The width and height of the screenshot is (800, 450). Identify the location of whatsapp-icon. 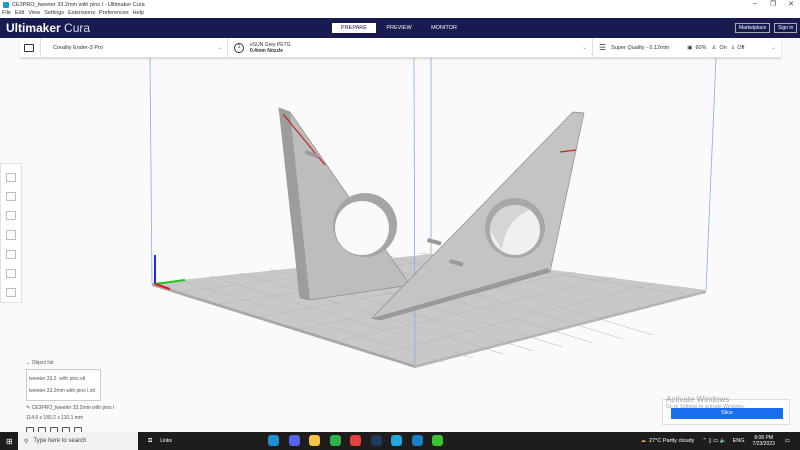
(335, 440).